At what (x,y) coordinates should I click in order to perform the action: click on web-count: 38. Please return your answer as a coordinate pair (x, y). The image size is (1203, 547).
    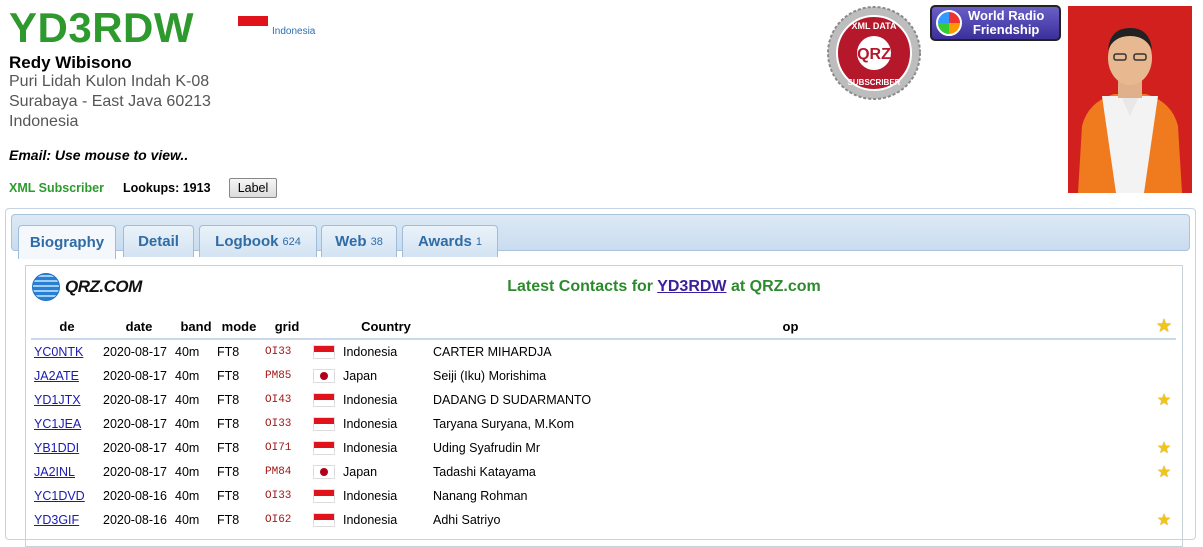
    Looking at the image, I should click on (376, 241).